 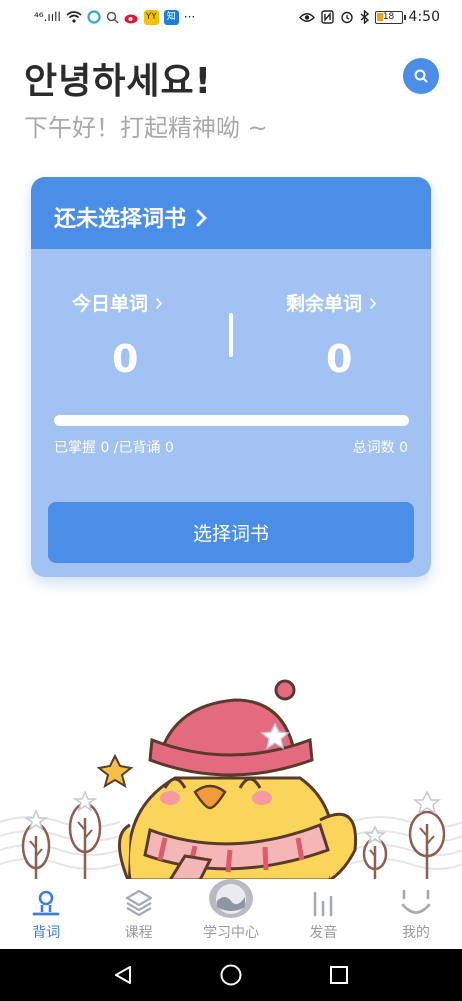 I want to click on zhihu-app-icon: 知, so click(x=171, y=17).